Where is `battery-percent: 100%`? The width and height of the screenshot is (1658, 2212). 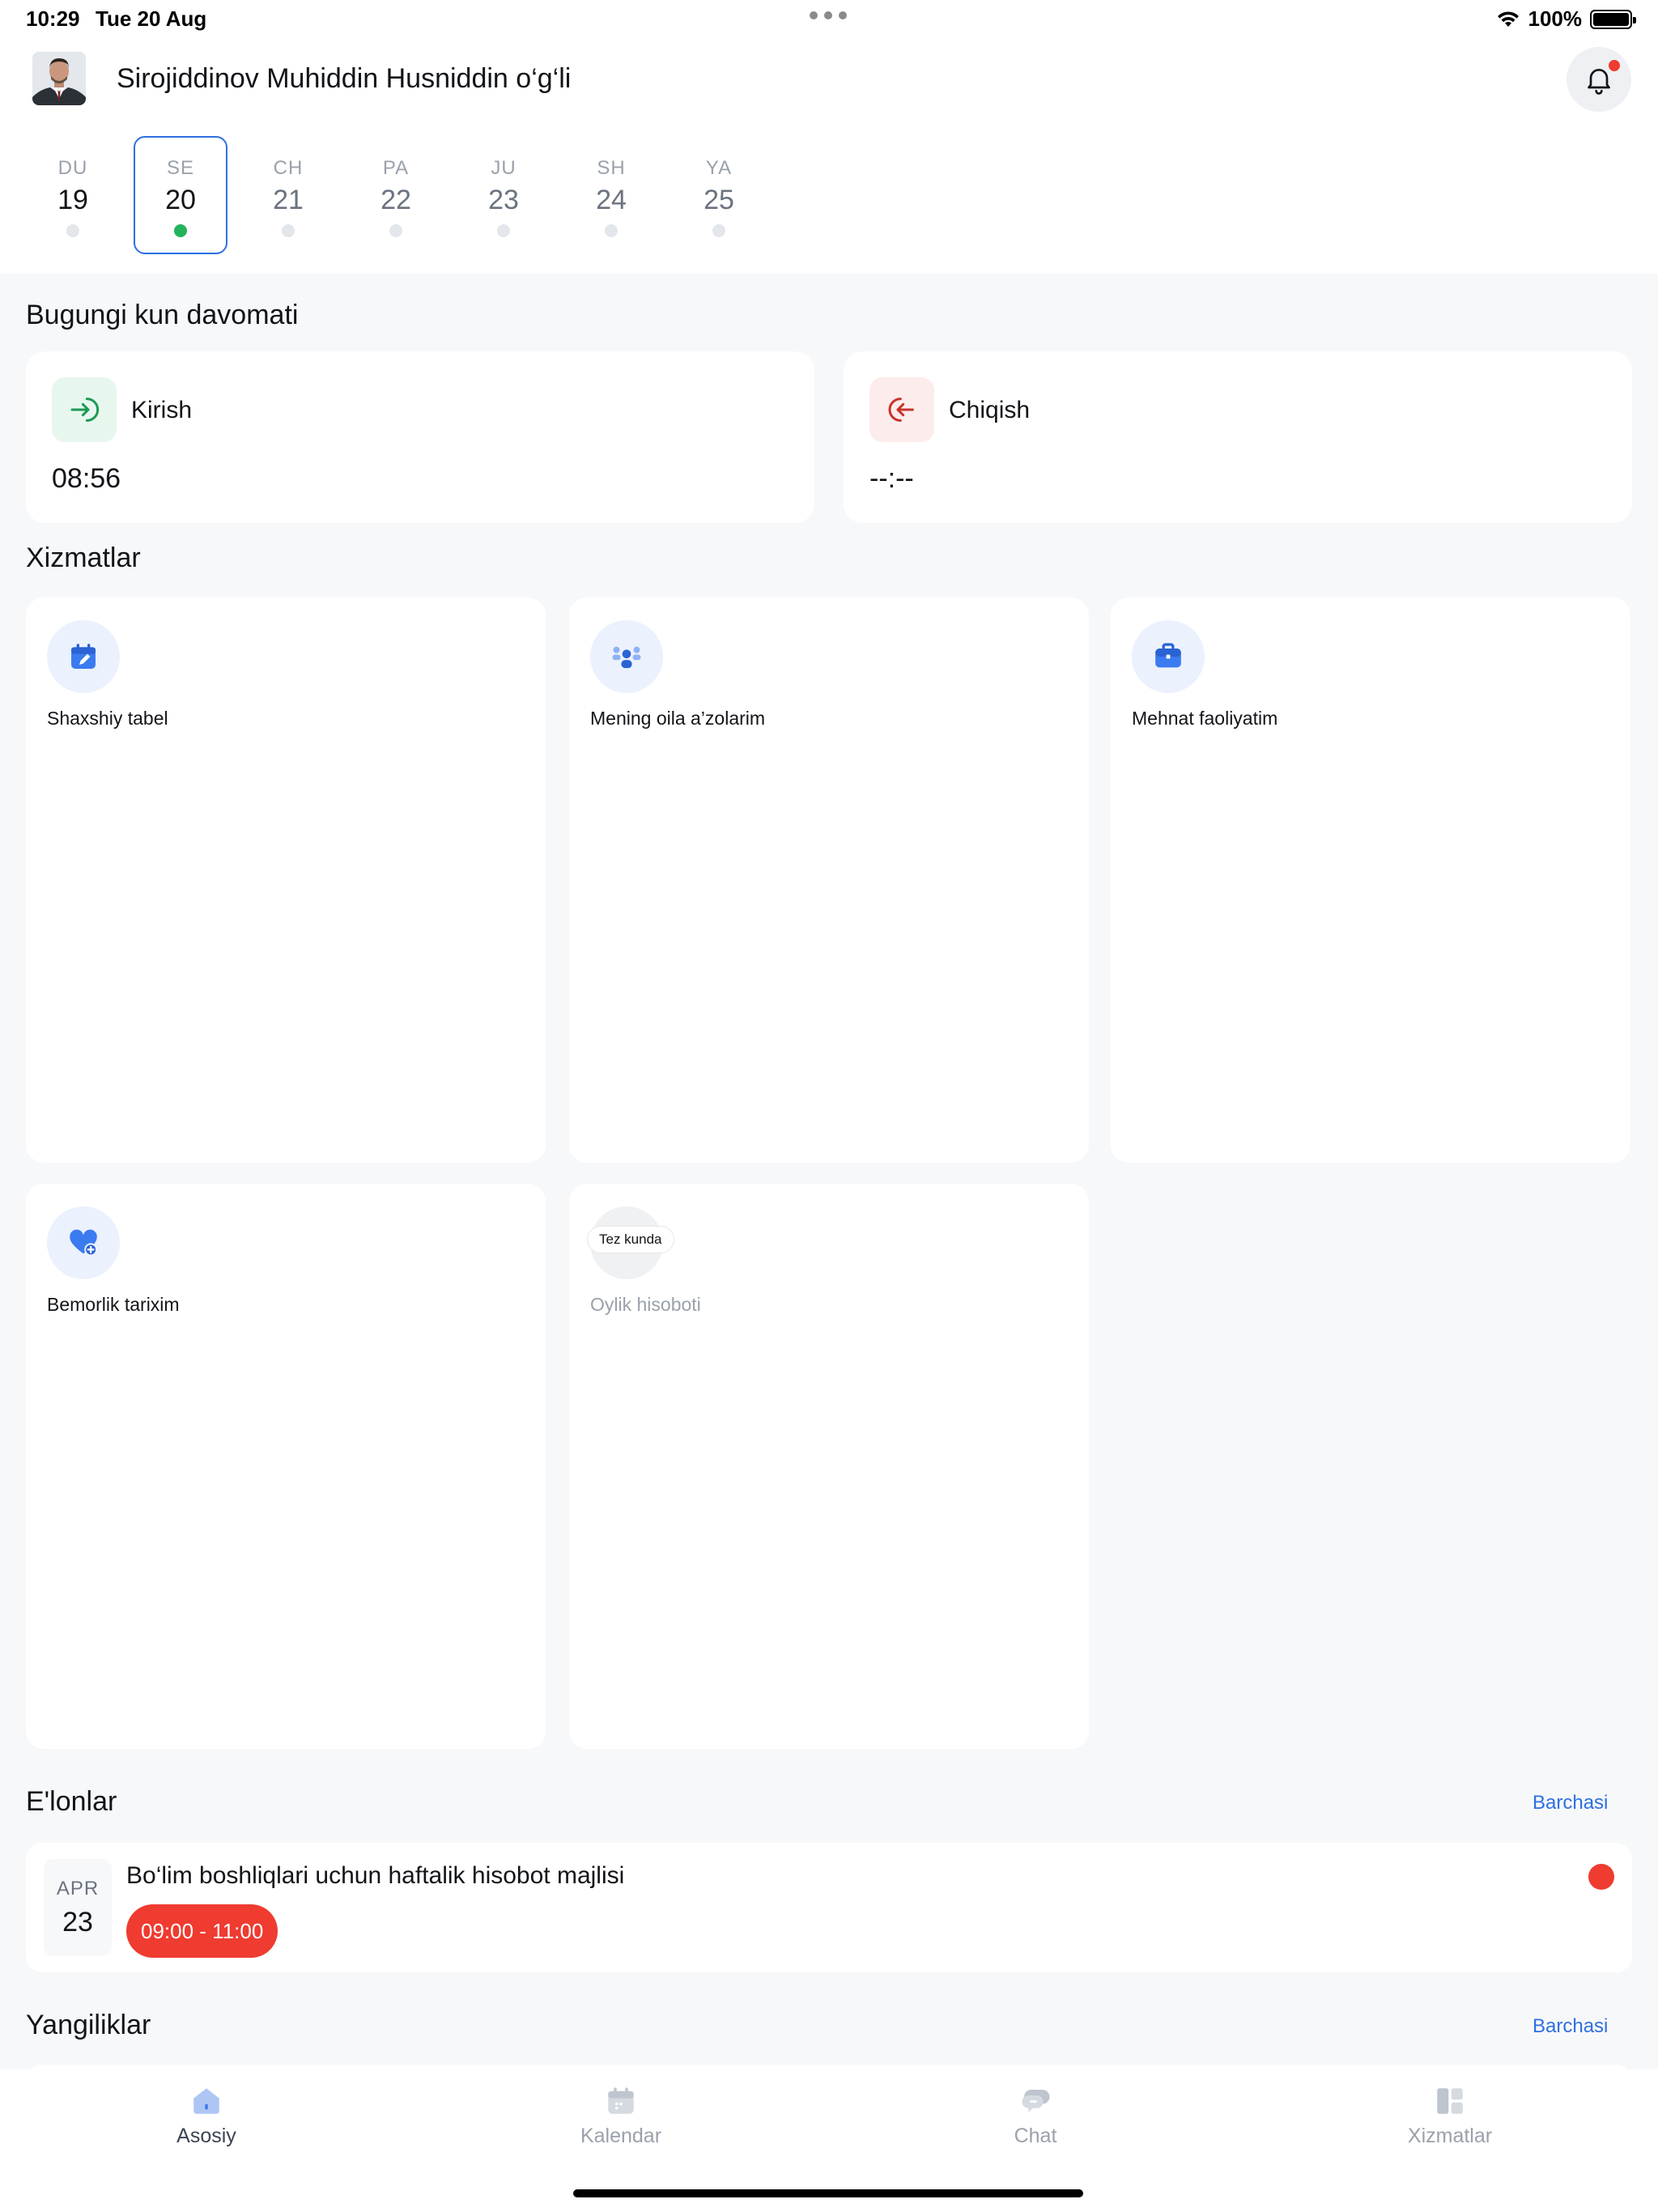 battery-percent: 100% is located at coordinates (1555, 19).